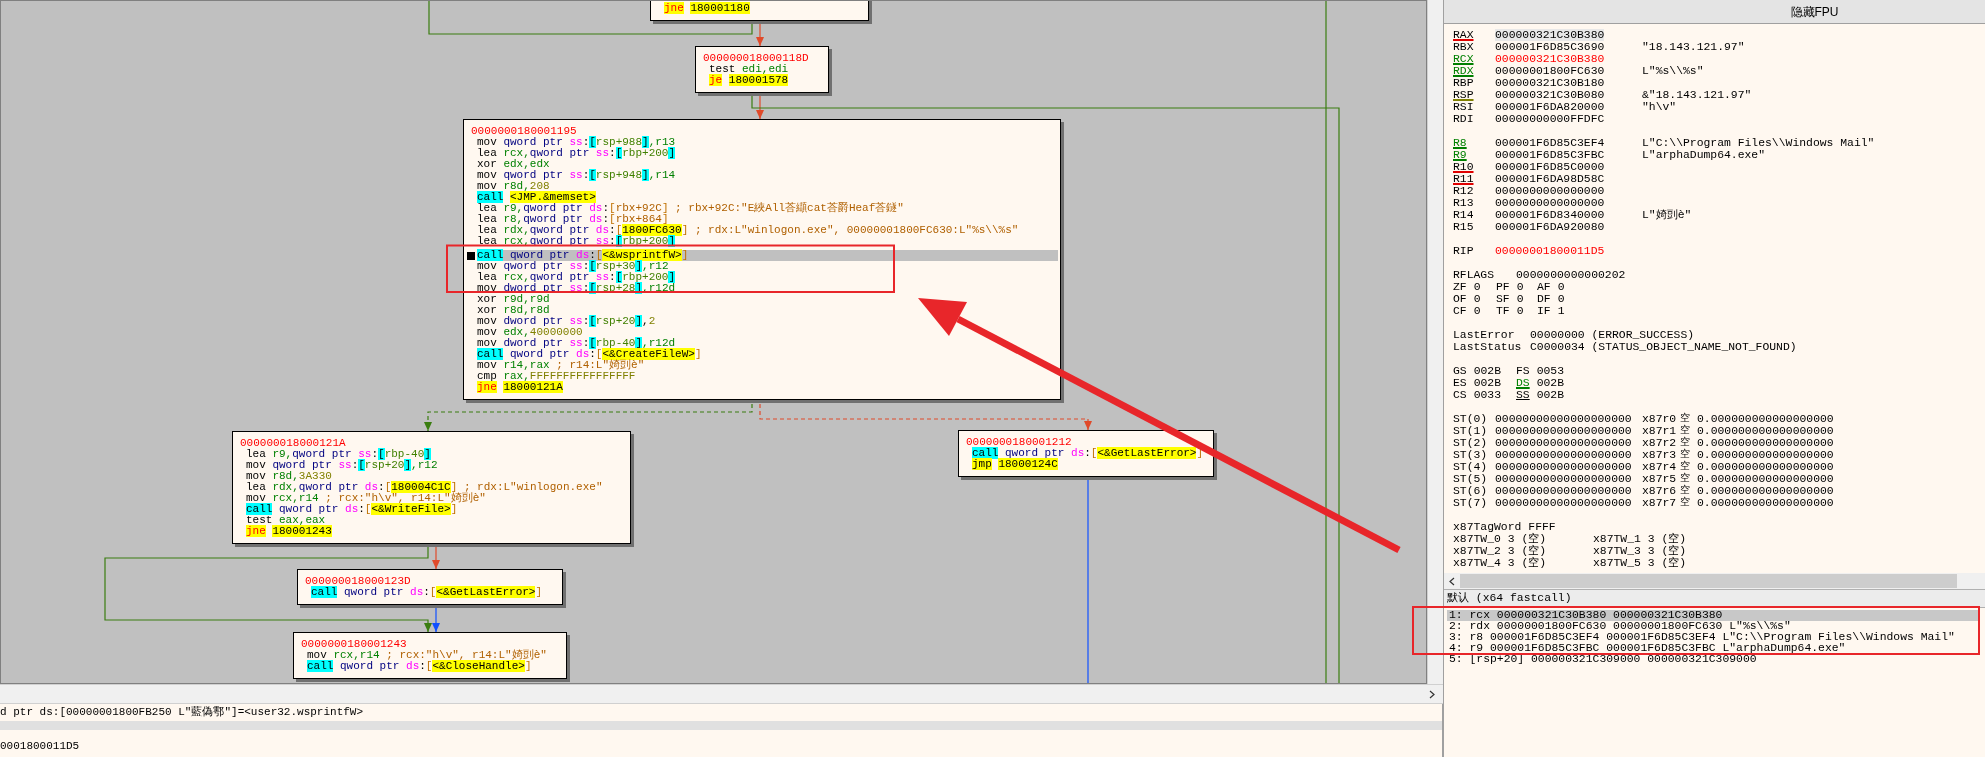  I want to click on code-line: mov qword ptr ss:[rsp+948],r14, so click(767, 175).